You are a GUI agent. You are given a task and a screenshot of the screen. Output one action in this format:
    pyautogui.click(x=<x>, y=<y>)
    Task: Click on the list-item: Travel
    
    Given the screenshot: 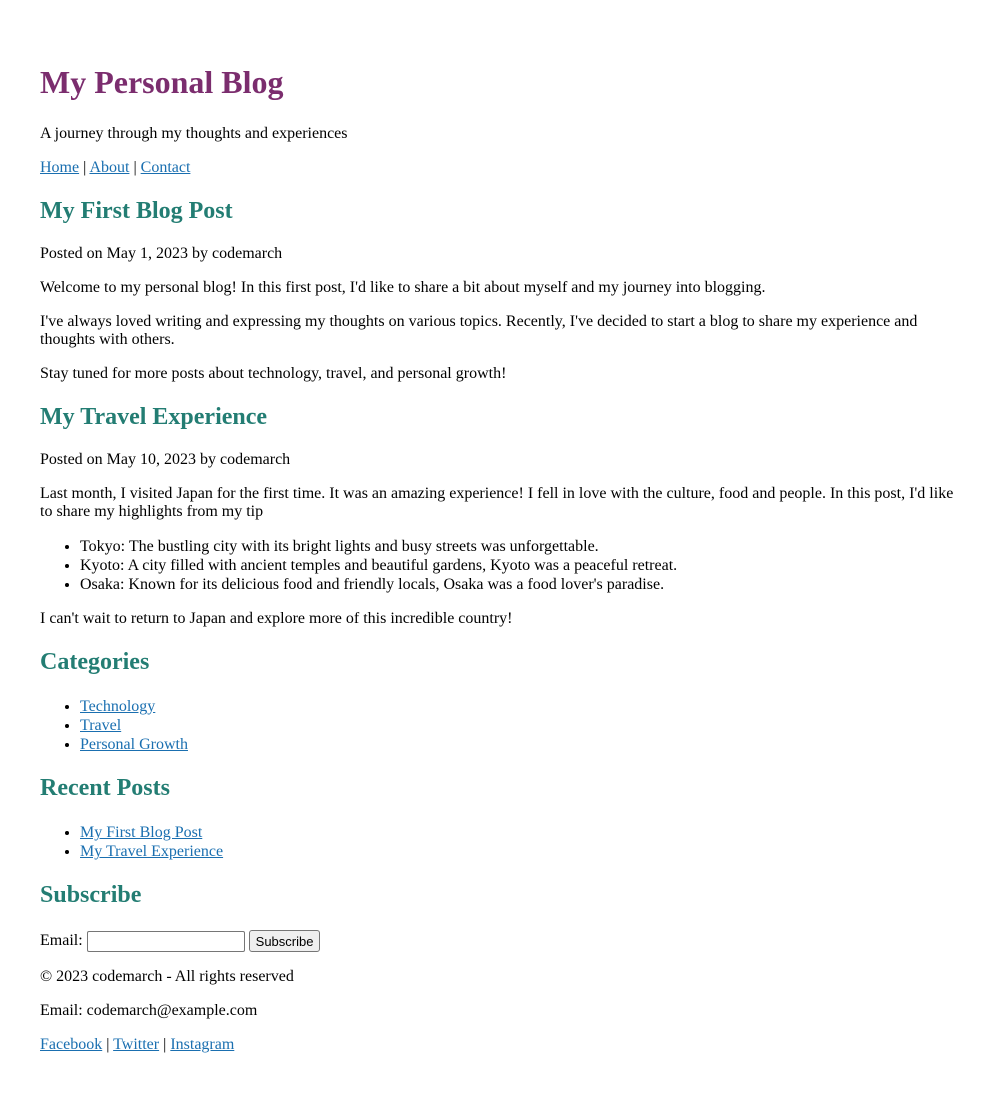 What is the action you would take?
    pyautogui.click(x=520, y=725)
    